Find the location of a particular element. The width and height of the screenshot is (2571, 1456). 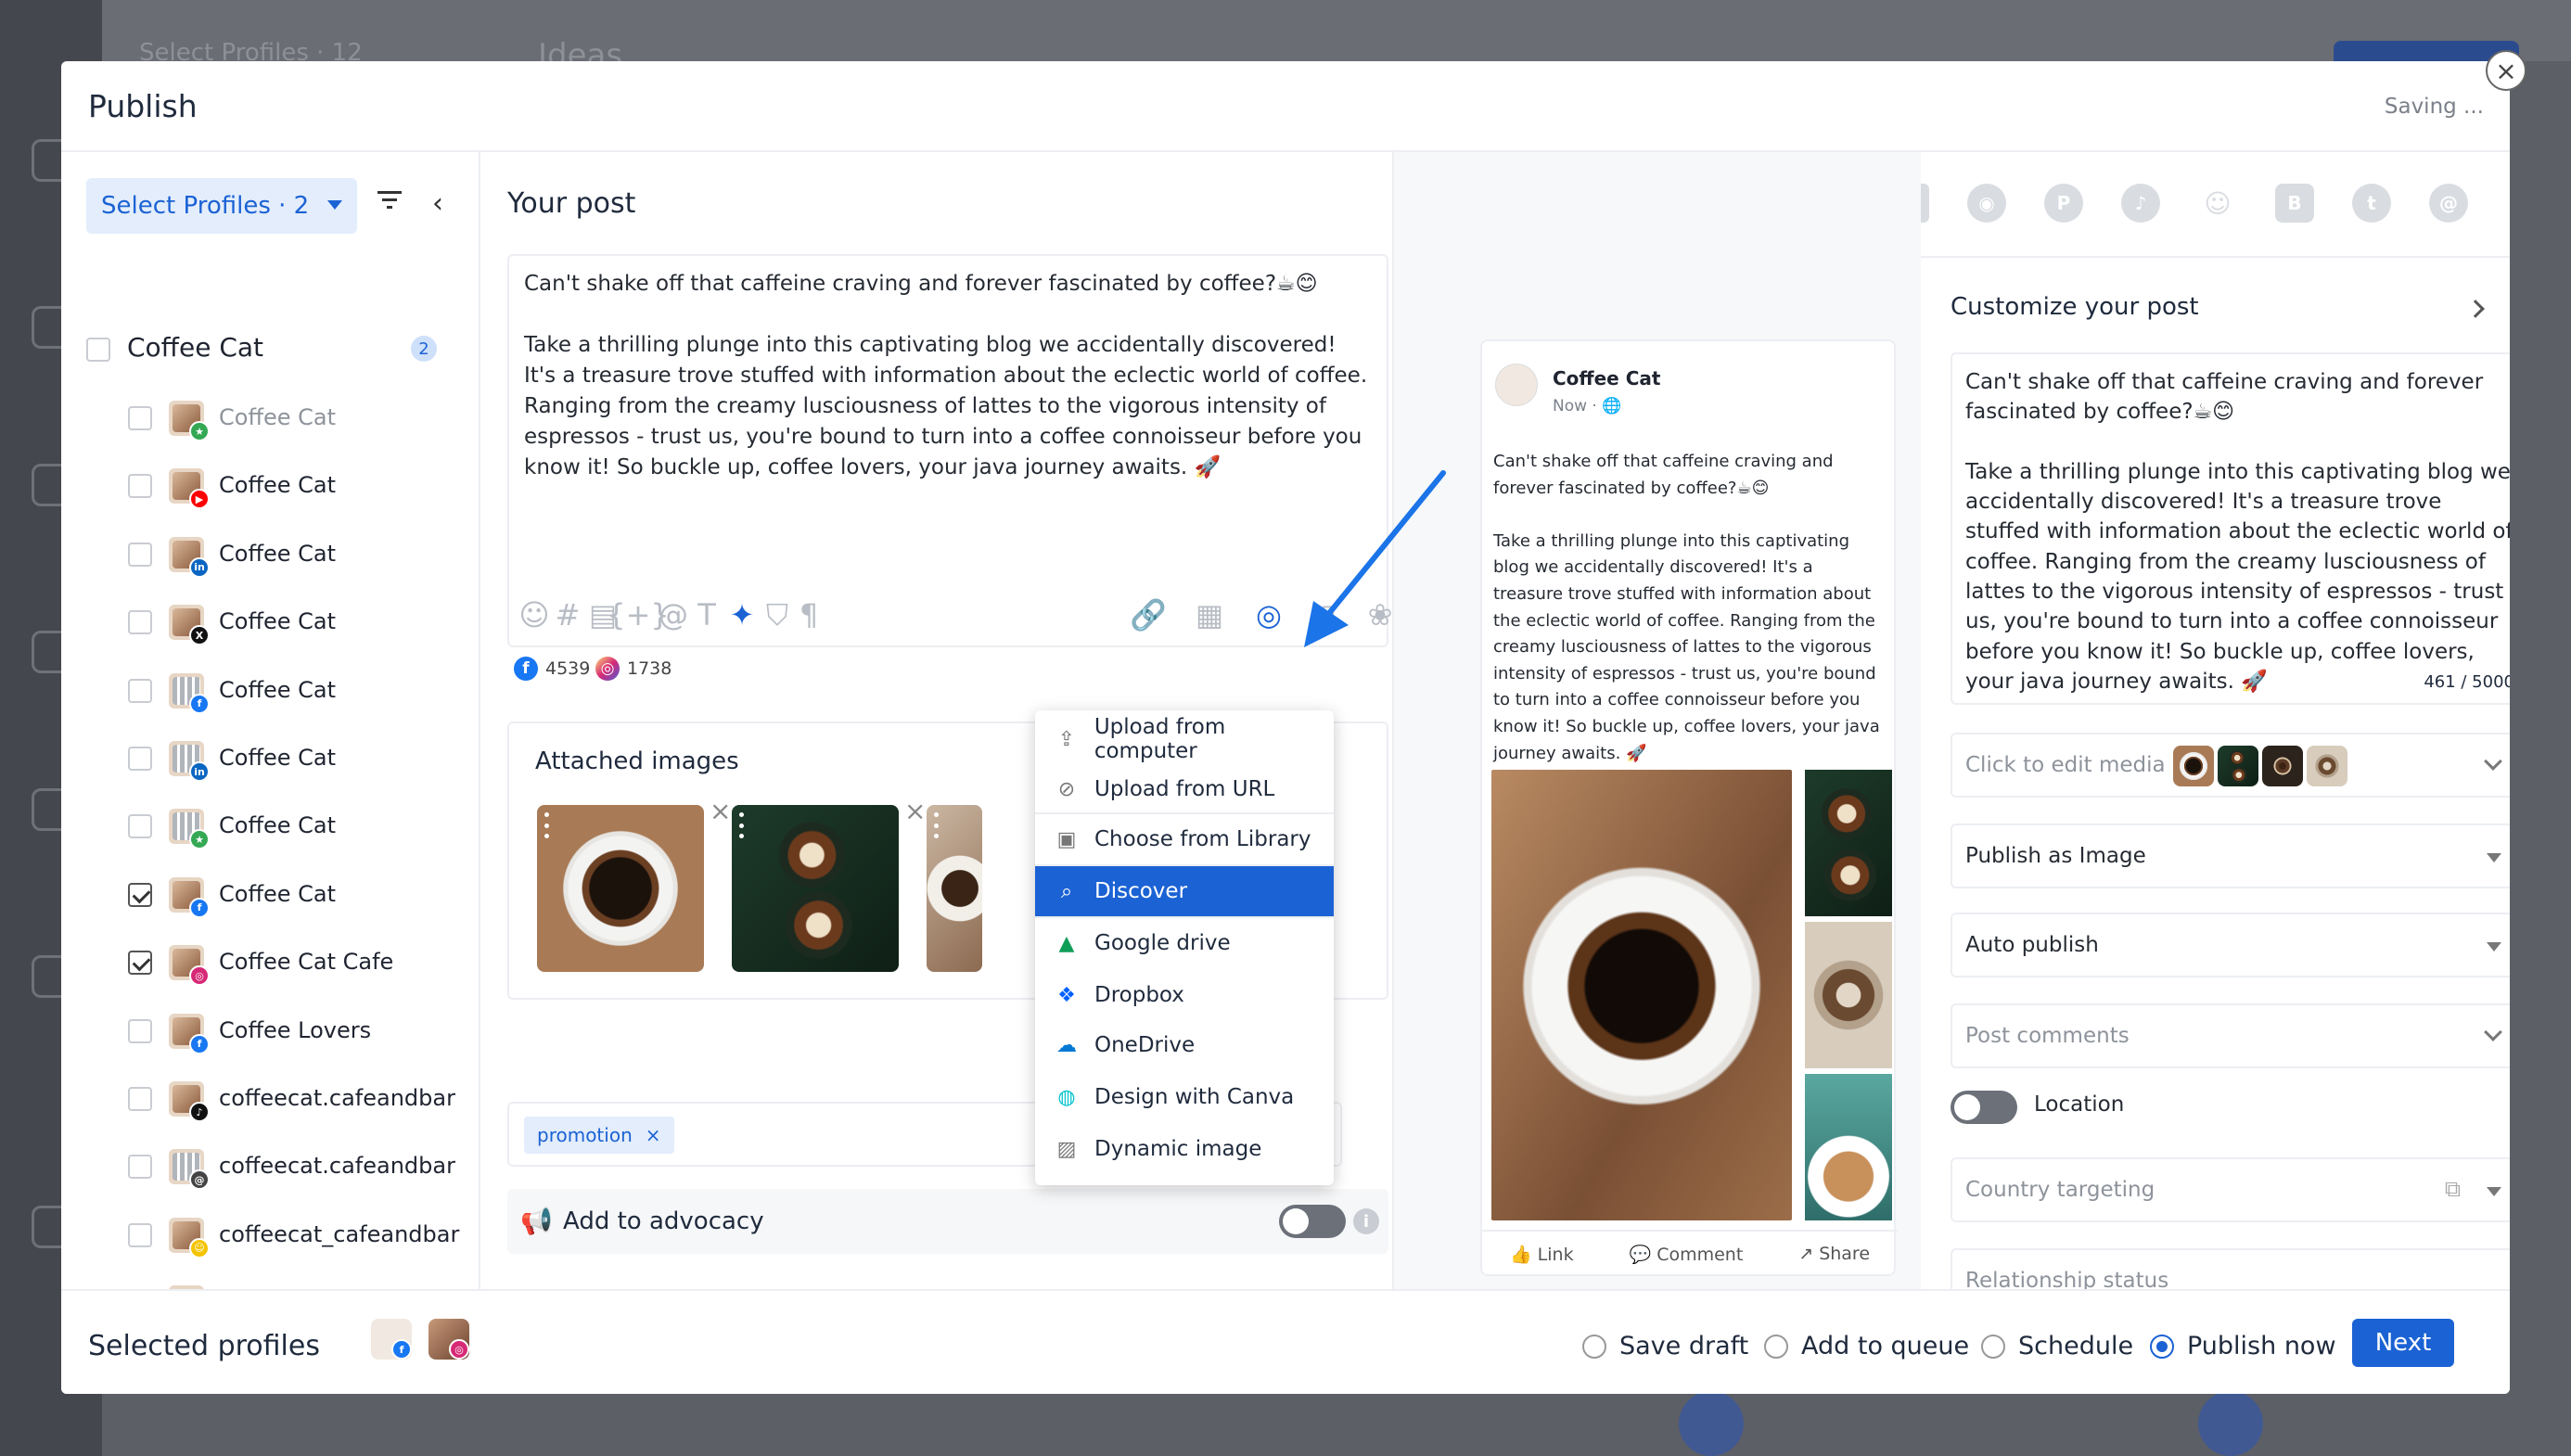

avatar: ▶ is located at coordinates (189, 489).